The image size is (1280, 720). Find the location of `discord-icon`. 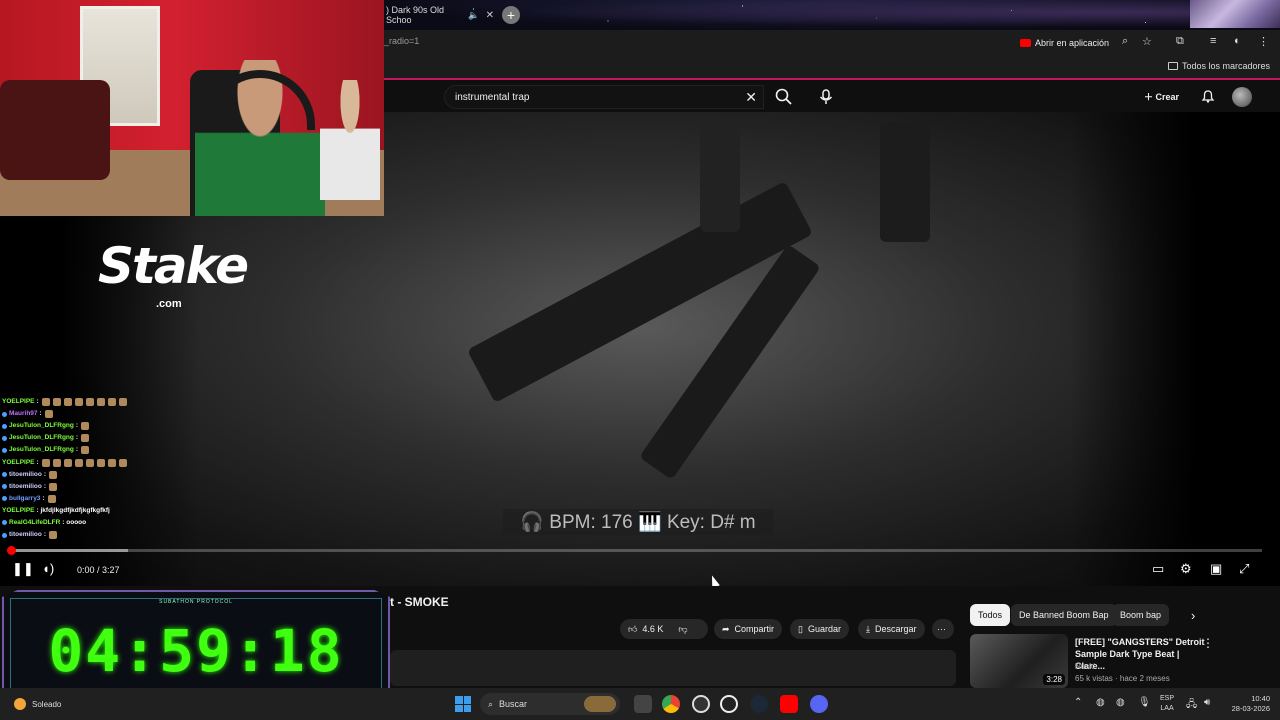

discord-icon is located at coordinates (819, 704).